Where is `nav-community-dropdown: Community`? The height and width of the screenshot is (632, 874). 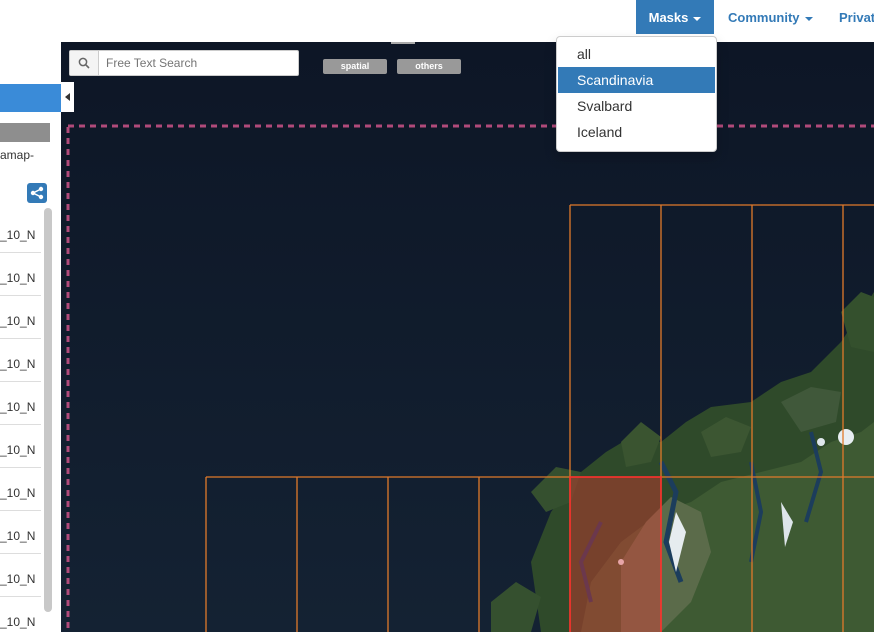 nav-community-dropdown: Community is located at coordinates (770, 17).